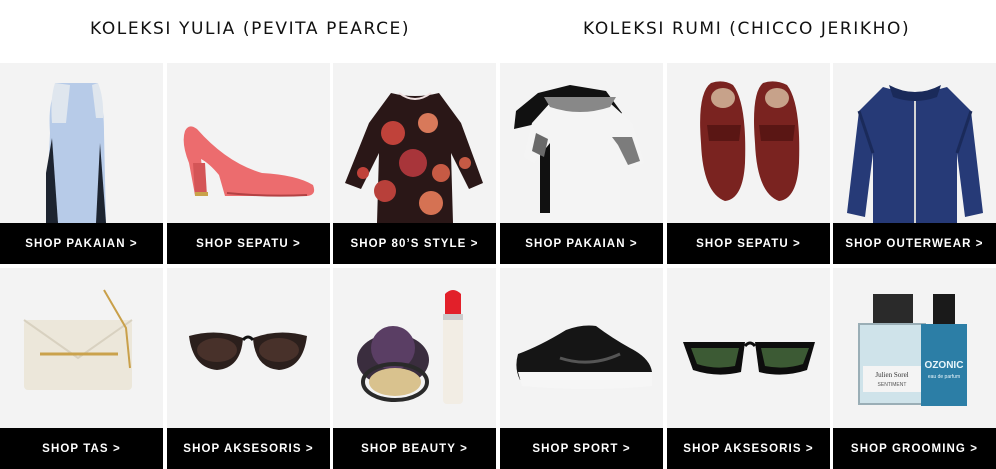 The image size is (996, 469). I want to click on tile-shop-aksesoris-men: SHOP AKSESORIS >, so click(748, 368).